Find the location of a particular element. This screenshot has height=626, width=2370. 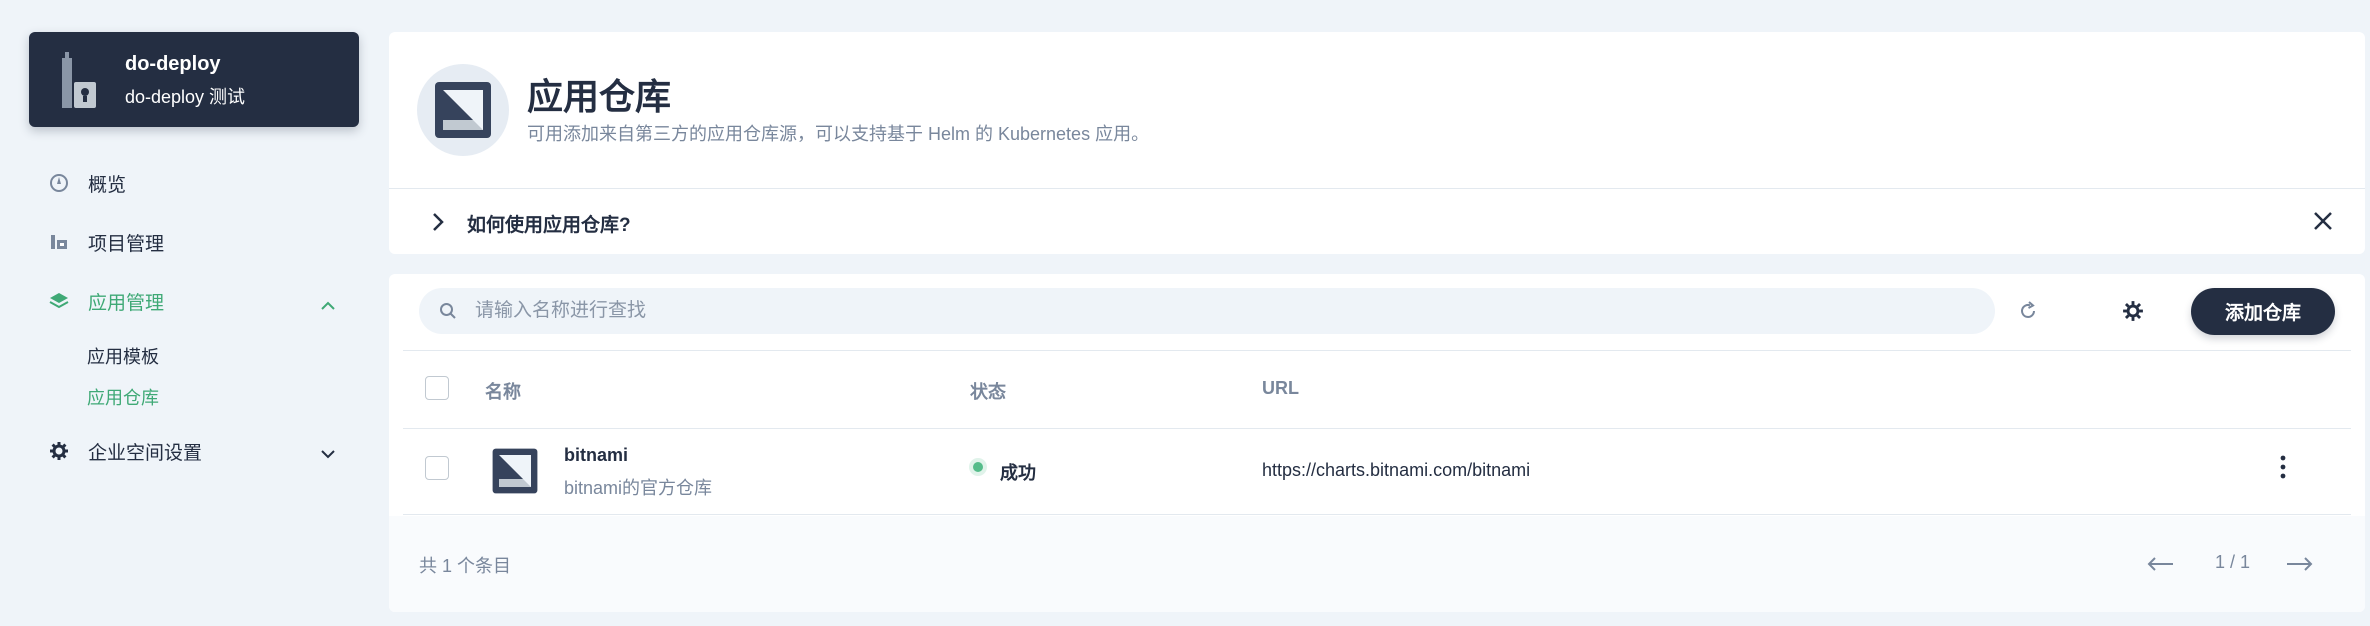

column-header-url: URL is located at coordinates (1280, 388).